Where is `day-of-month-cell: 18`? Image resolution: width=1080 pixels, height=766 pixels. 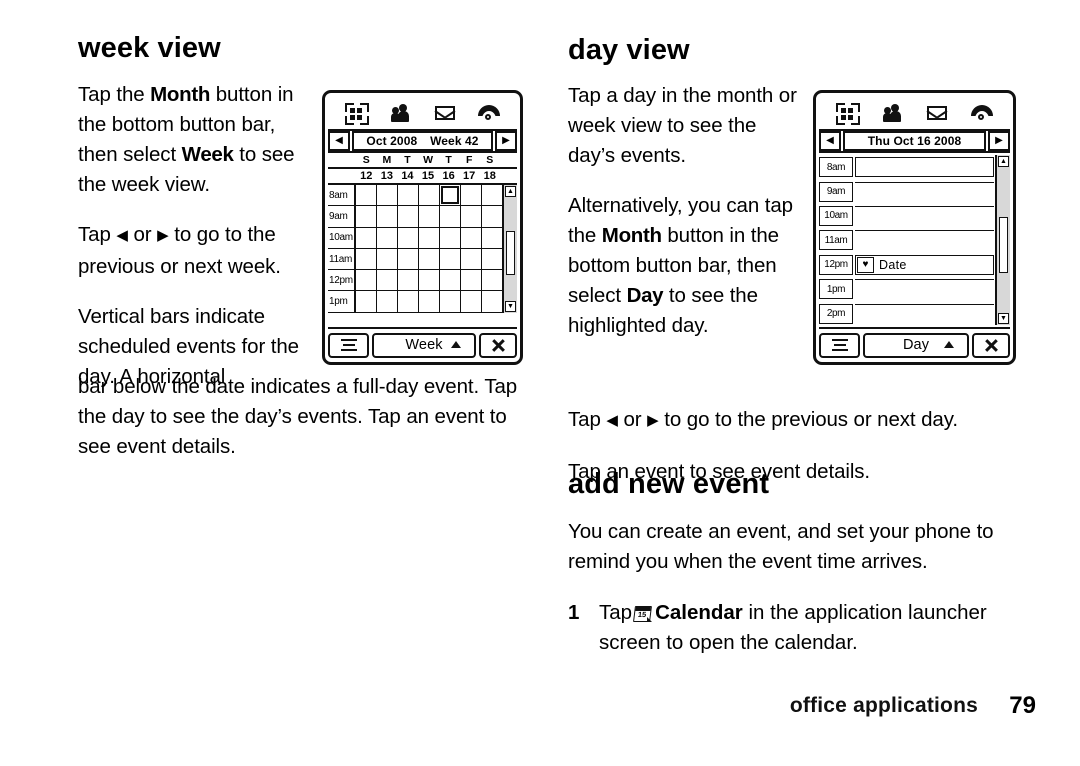 day-of-month-cell: 18 is located at coordinates (489, 176).